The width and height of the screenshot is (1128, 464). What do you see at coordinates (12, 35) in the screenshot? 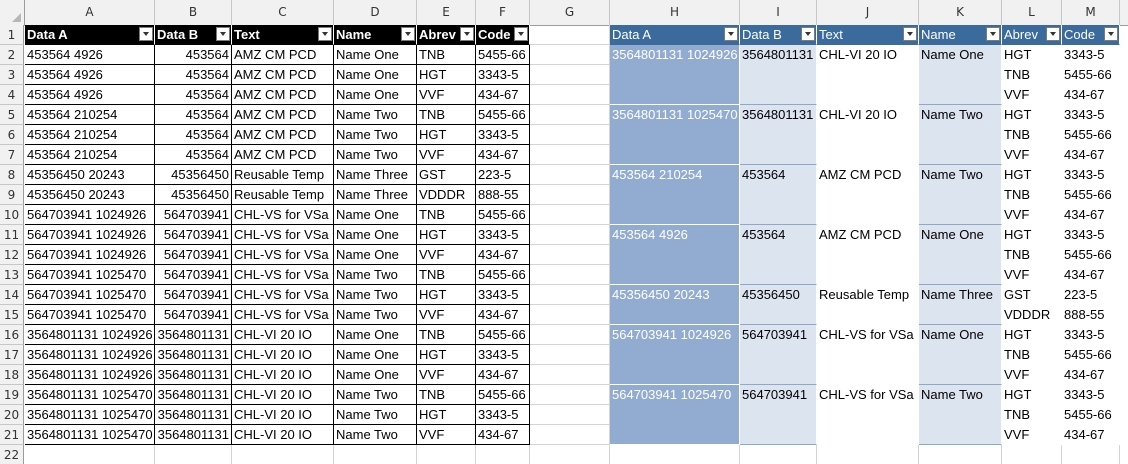
I see `row-header-1: 1` at bounding box center [12, 35].